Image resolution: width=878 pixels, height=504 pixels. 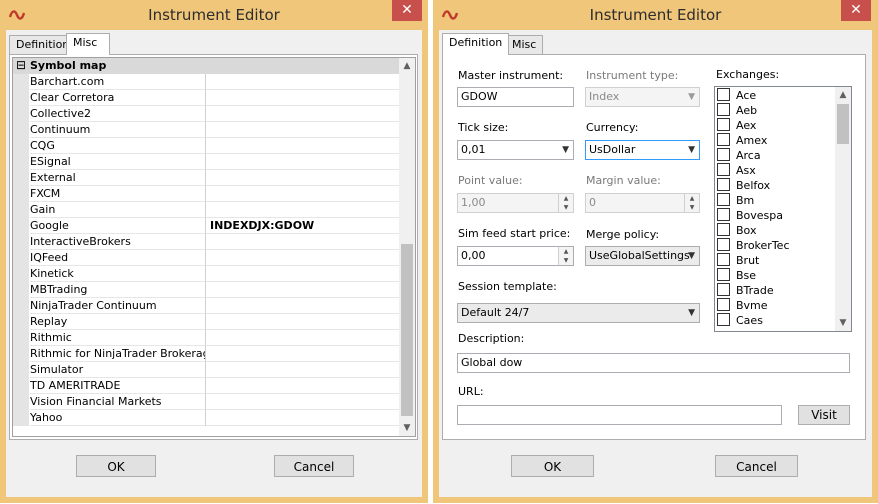 I want to click on exchange-item: Ace, so click(x=736, y=95).